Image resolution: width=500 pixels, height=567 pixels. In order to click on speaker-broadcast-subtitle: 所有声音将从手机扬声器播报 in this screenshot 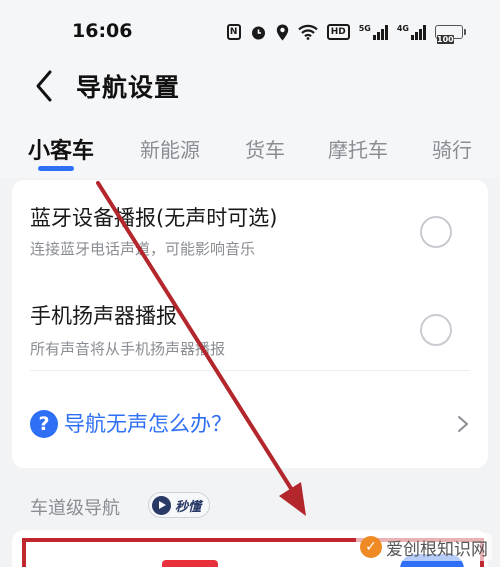, I will do `click(128, 349)`.